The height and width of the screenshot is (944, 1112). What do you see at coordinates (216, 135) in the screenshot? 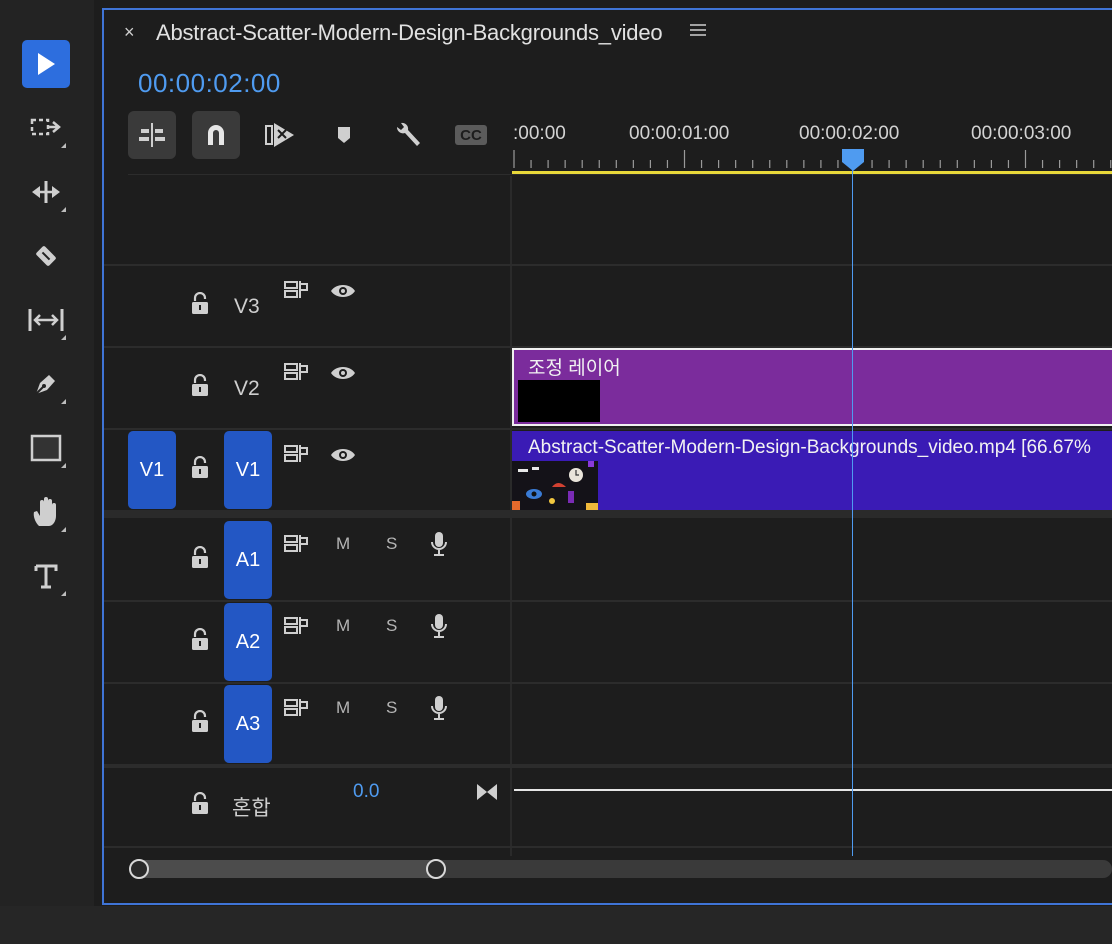
I see `snap-button` at bounding box center [216, 135].